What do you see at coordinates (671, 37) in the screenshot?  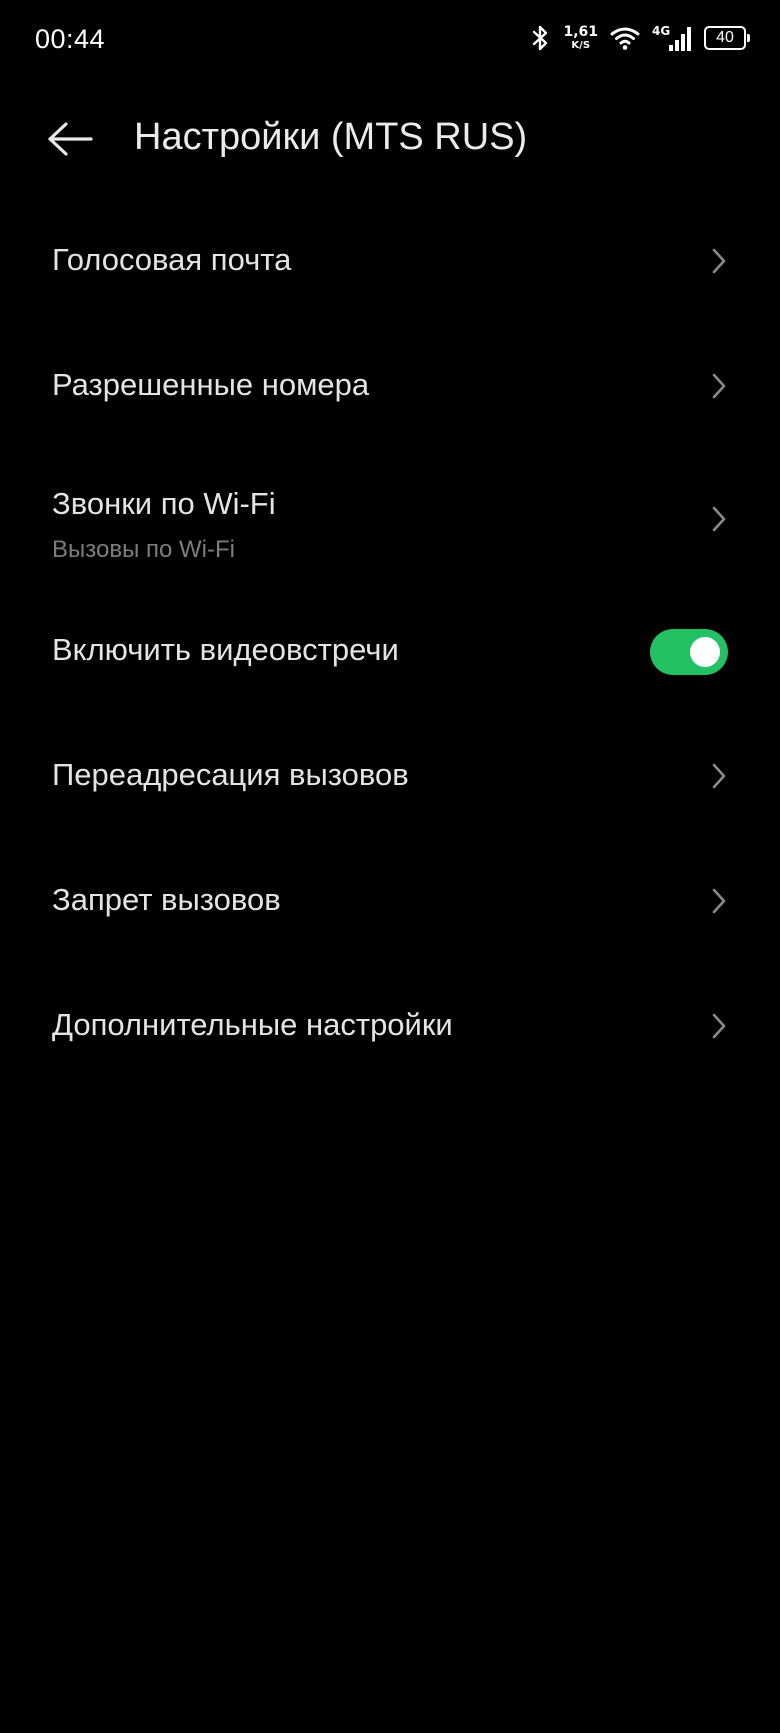 I see `cellular-signal-icon: 4G` at bounding box center [671, 37].